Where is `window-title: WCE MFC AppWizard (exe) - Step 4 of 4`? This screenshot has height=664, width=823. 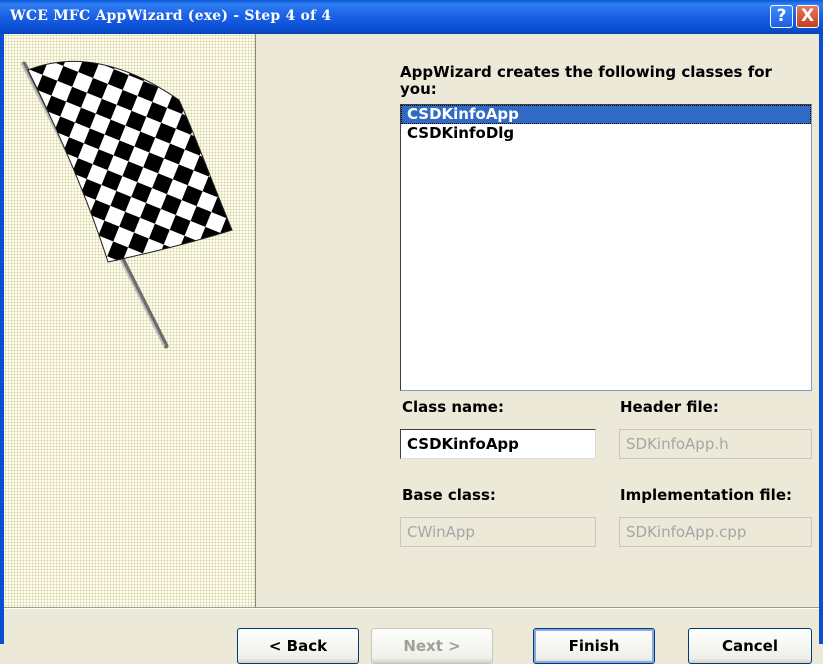 window-title: WCE MFC AppWizard (exe) - Step 4 of 4 is located at coordinates (171, 16).